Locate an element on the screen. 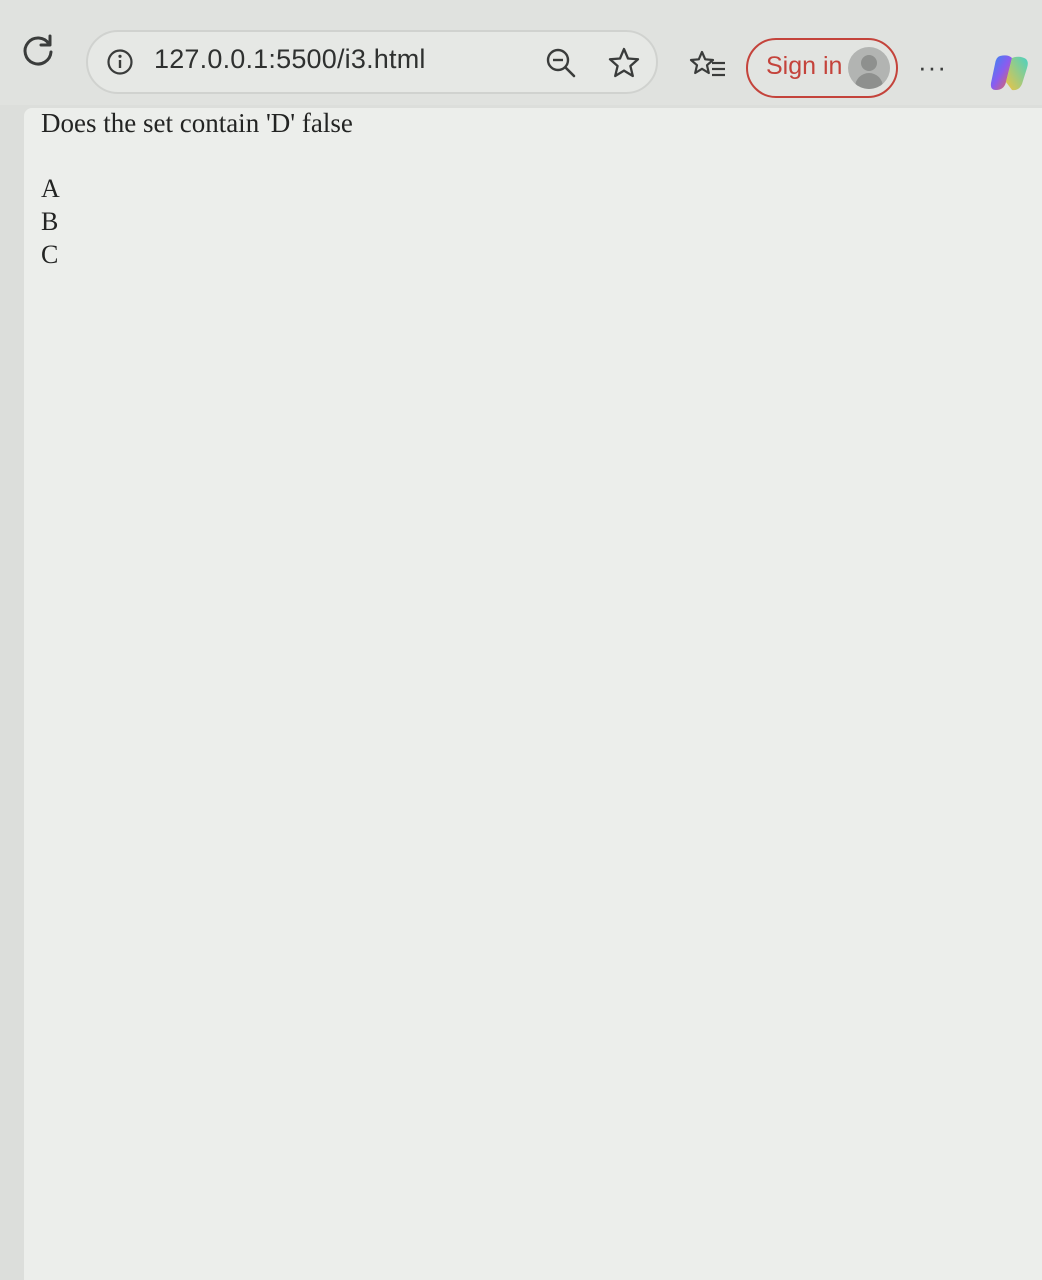 This screenshot has height=1280, width=1042. address-bar: 127.0.0.1:5500/i3.html is located at coordinates (372, 62).